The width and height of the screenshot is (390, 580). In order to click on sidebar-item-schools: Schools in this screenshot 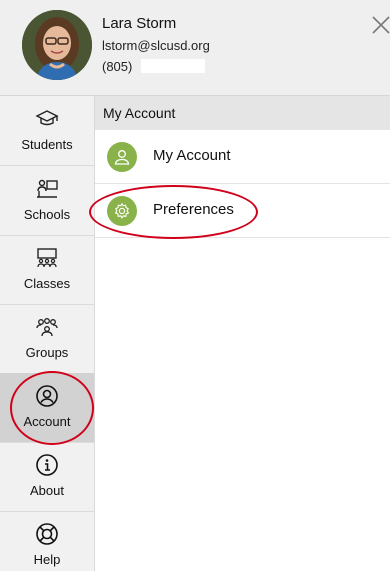, I will do `click(47, 201)`.